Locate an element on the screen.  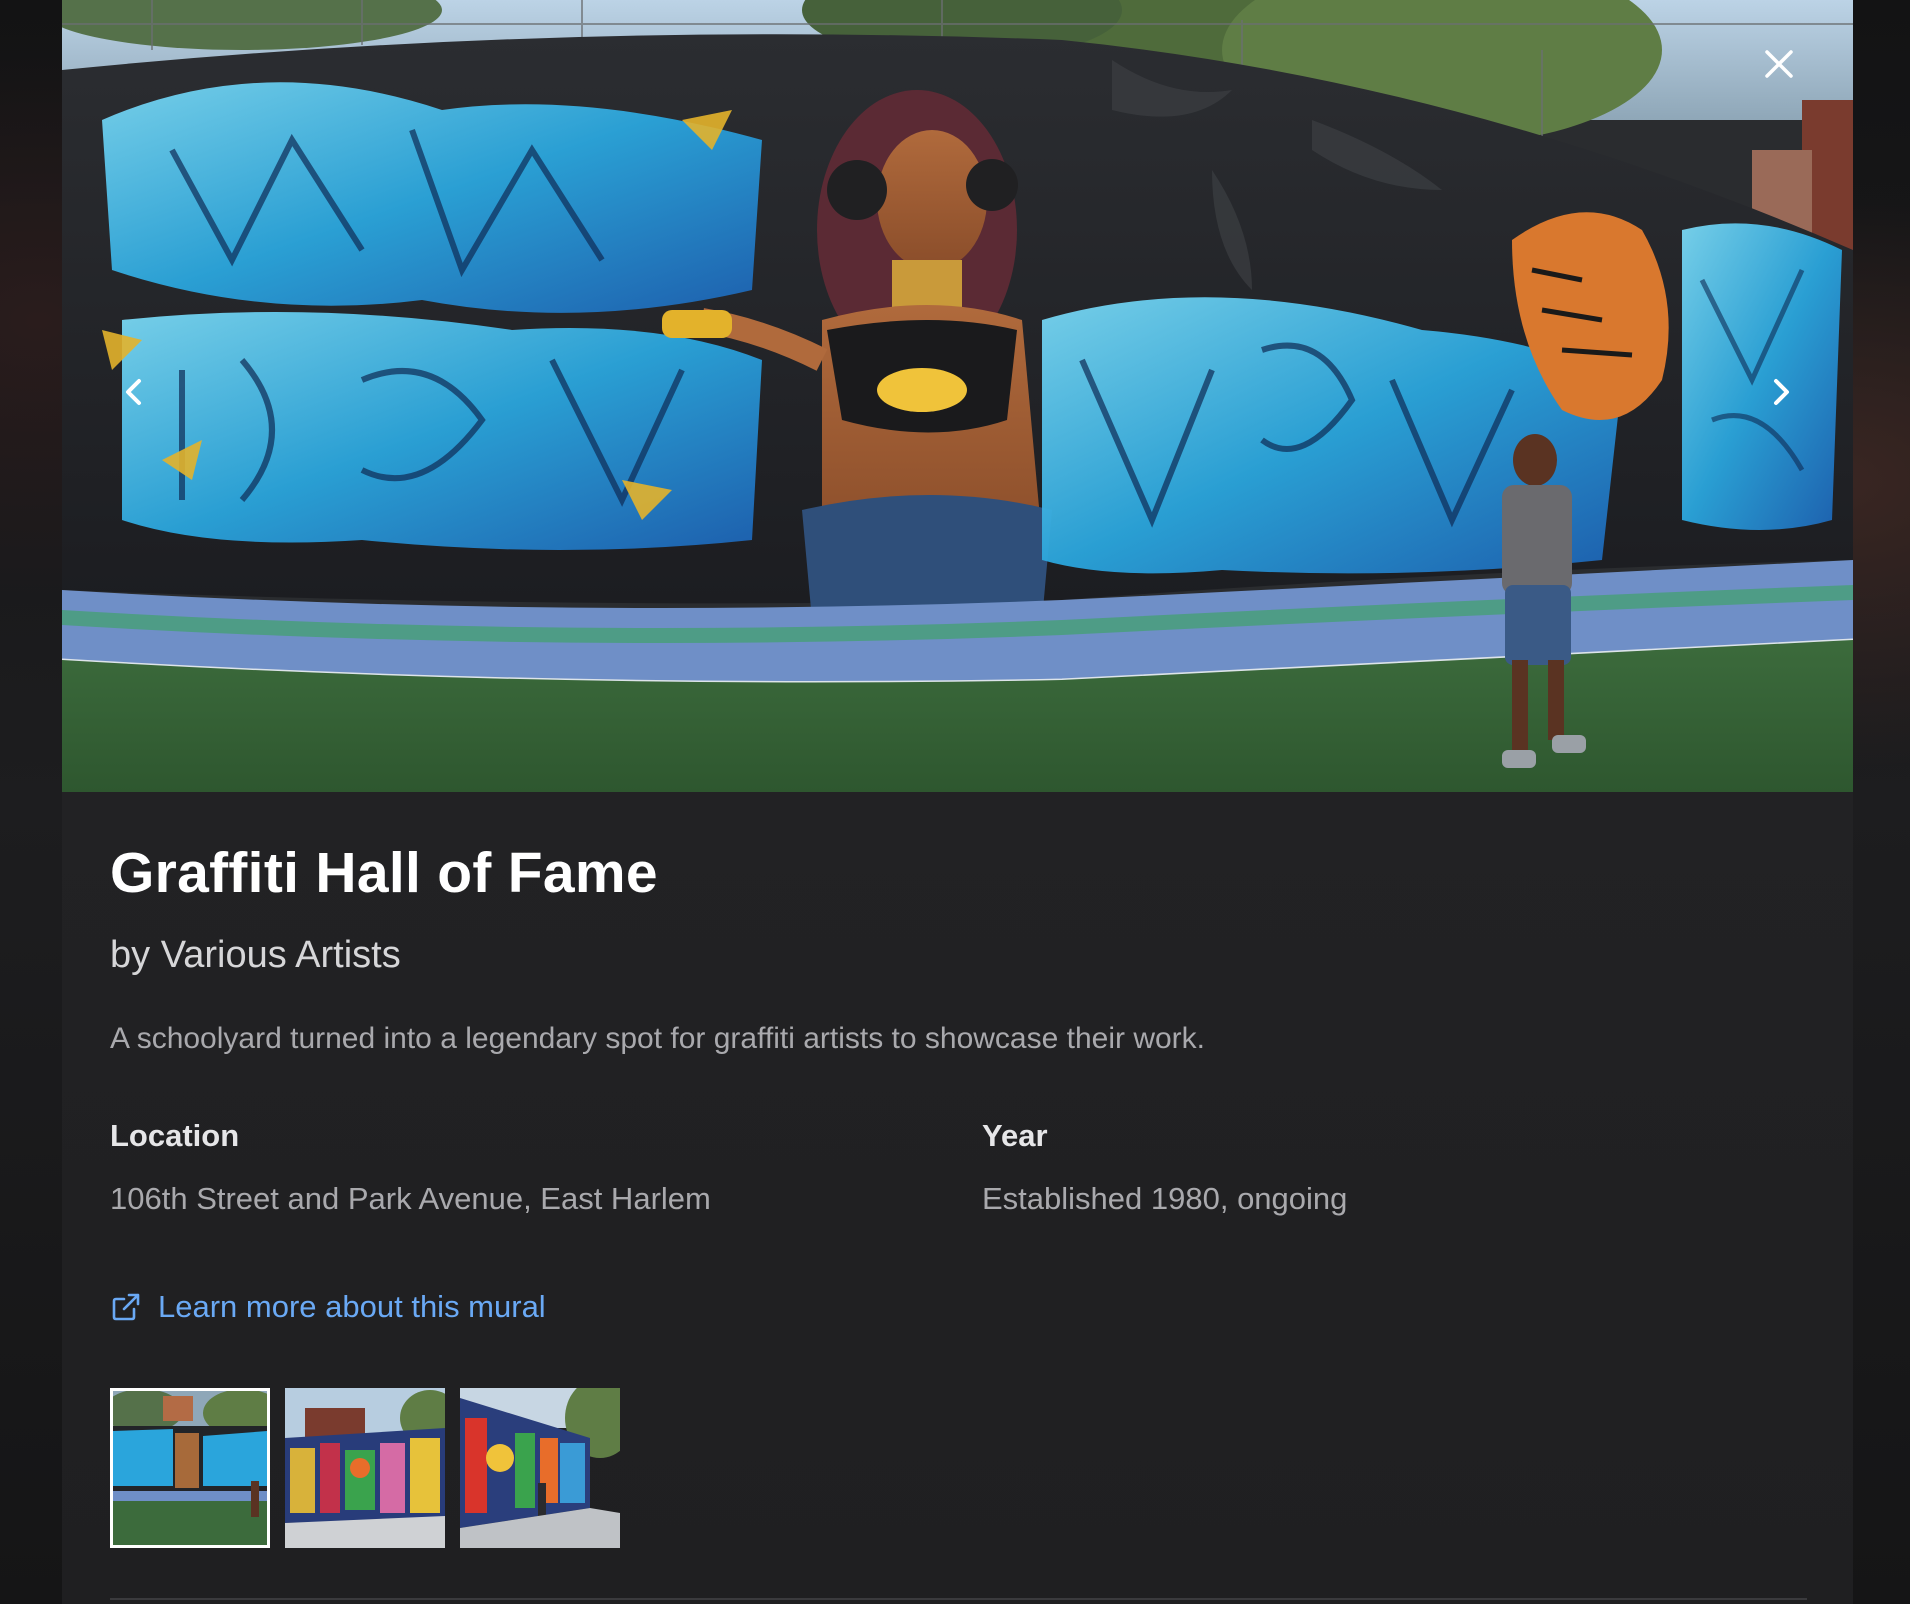
learn-more-link: Learn more about this mural is located at coordinates (328, 1307).